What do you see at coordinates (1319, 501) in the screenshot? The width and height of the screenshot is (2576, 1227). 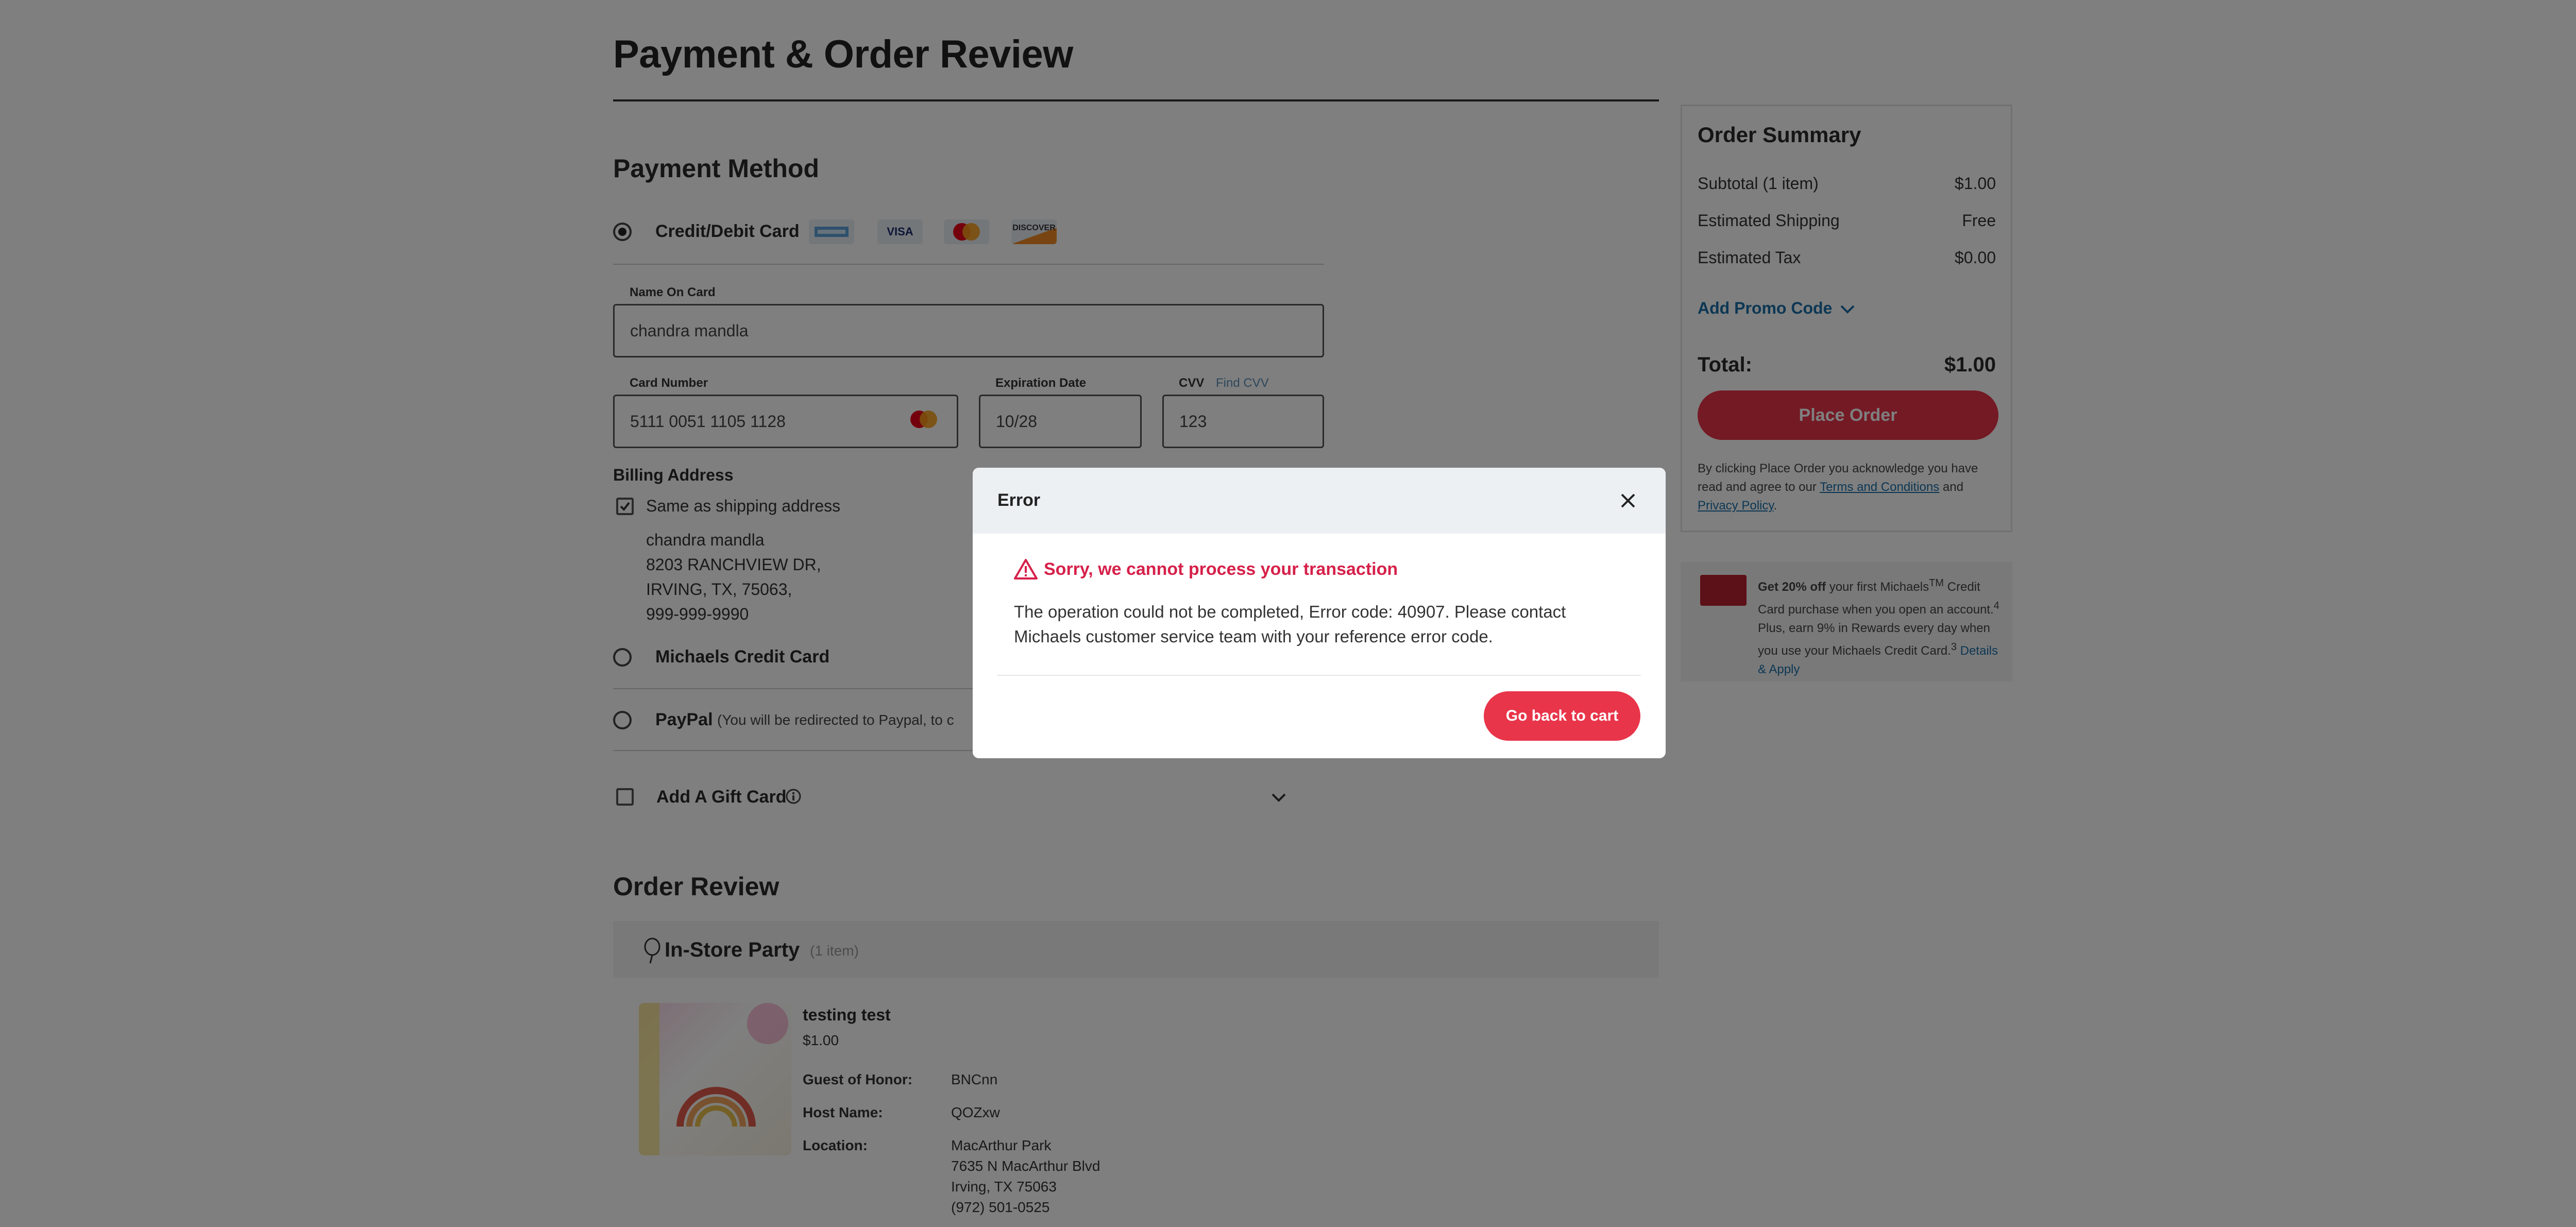 I see `modal-header` at bounding box center [1319, 501].